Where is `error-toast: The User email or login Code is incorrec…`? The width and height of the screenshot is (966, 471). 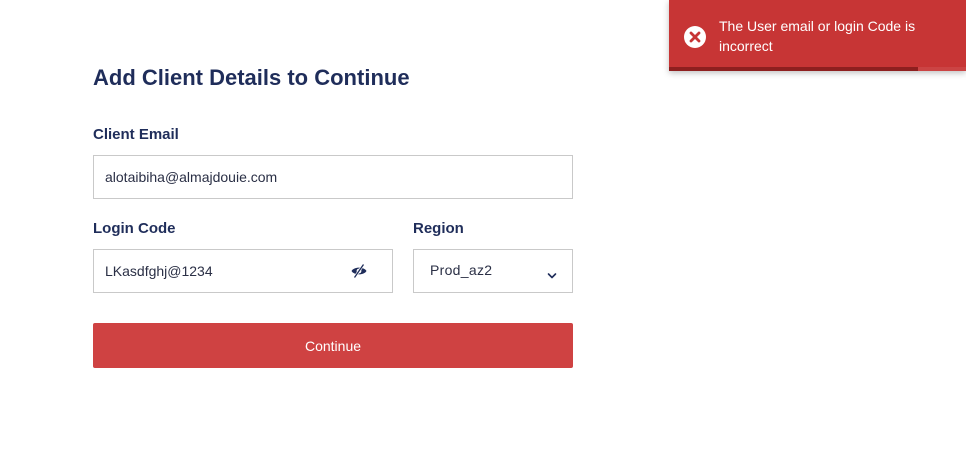
error-toast: The User email or login Code is incorrec… is located at coordinates (817, 35).